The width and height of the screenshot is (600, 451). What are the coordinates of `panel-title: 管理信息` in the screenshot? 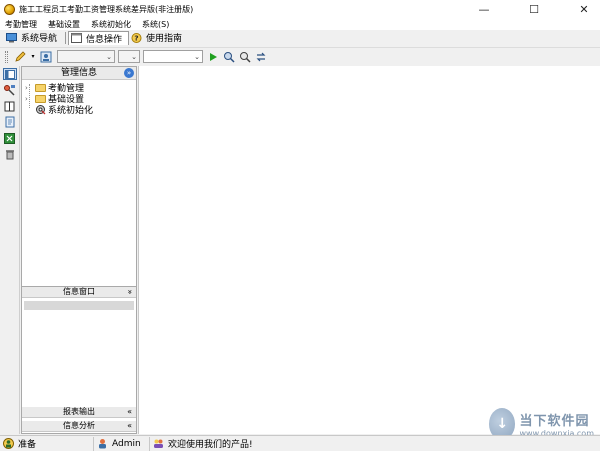 It's located at (78, 73).